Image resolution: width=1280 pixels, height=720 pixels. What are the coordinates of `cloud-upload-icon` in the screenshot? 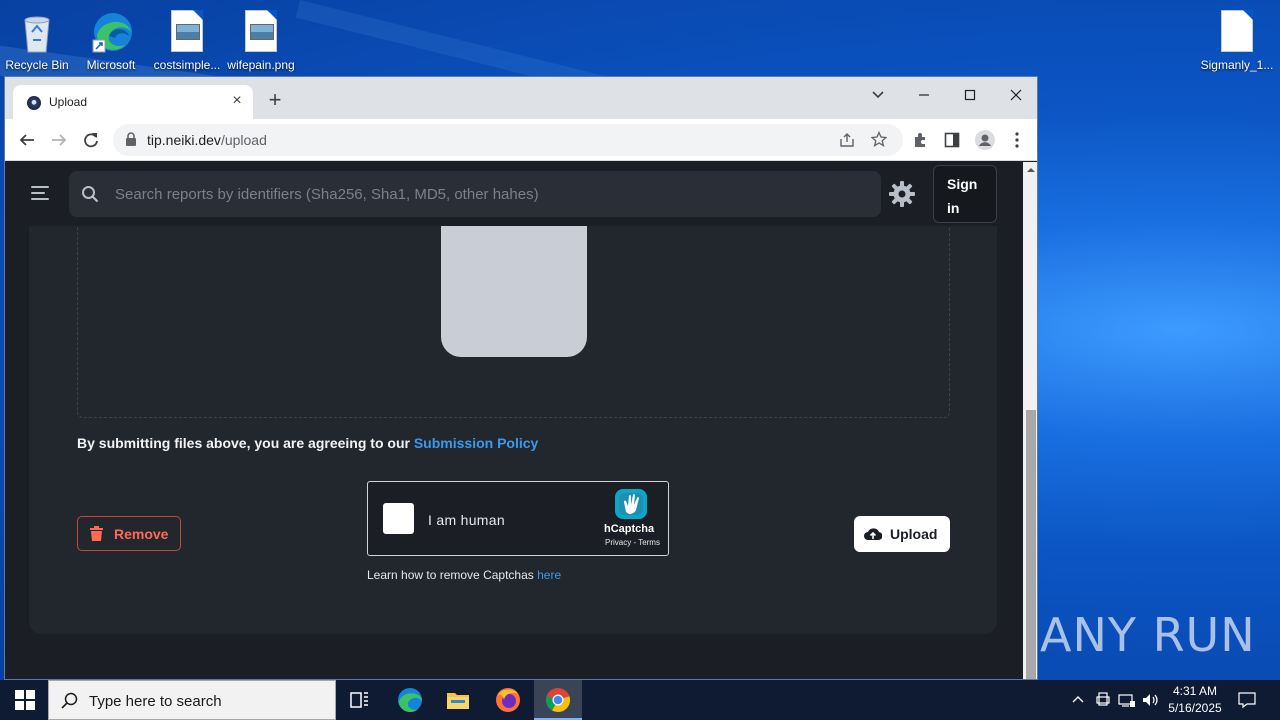 It's located at (873, 534).